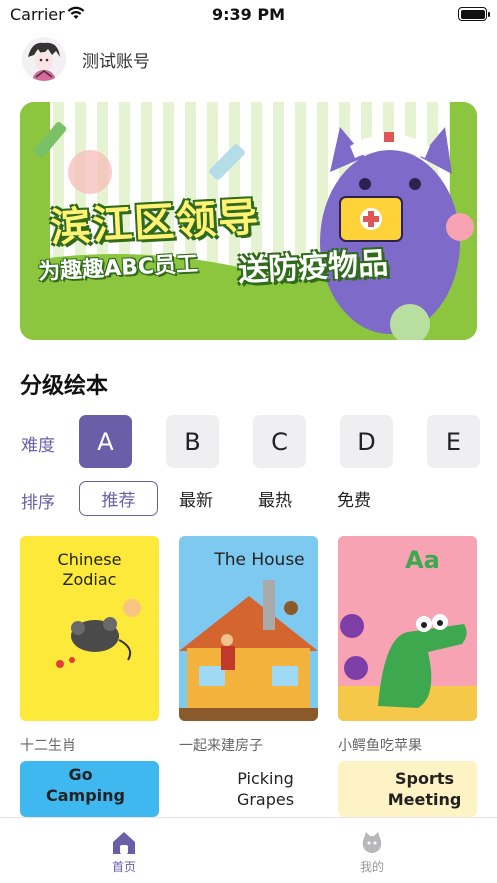 This screenshot has width=497, height=883. Describe the element at coordinates (192, 441) in the screenshot. I see `level-button-b: B` at that location.